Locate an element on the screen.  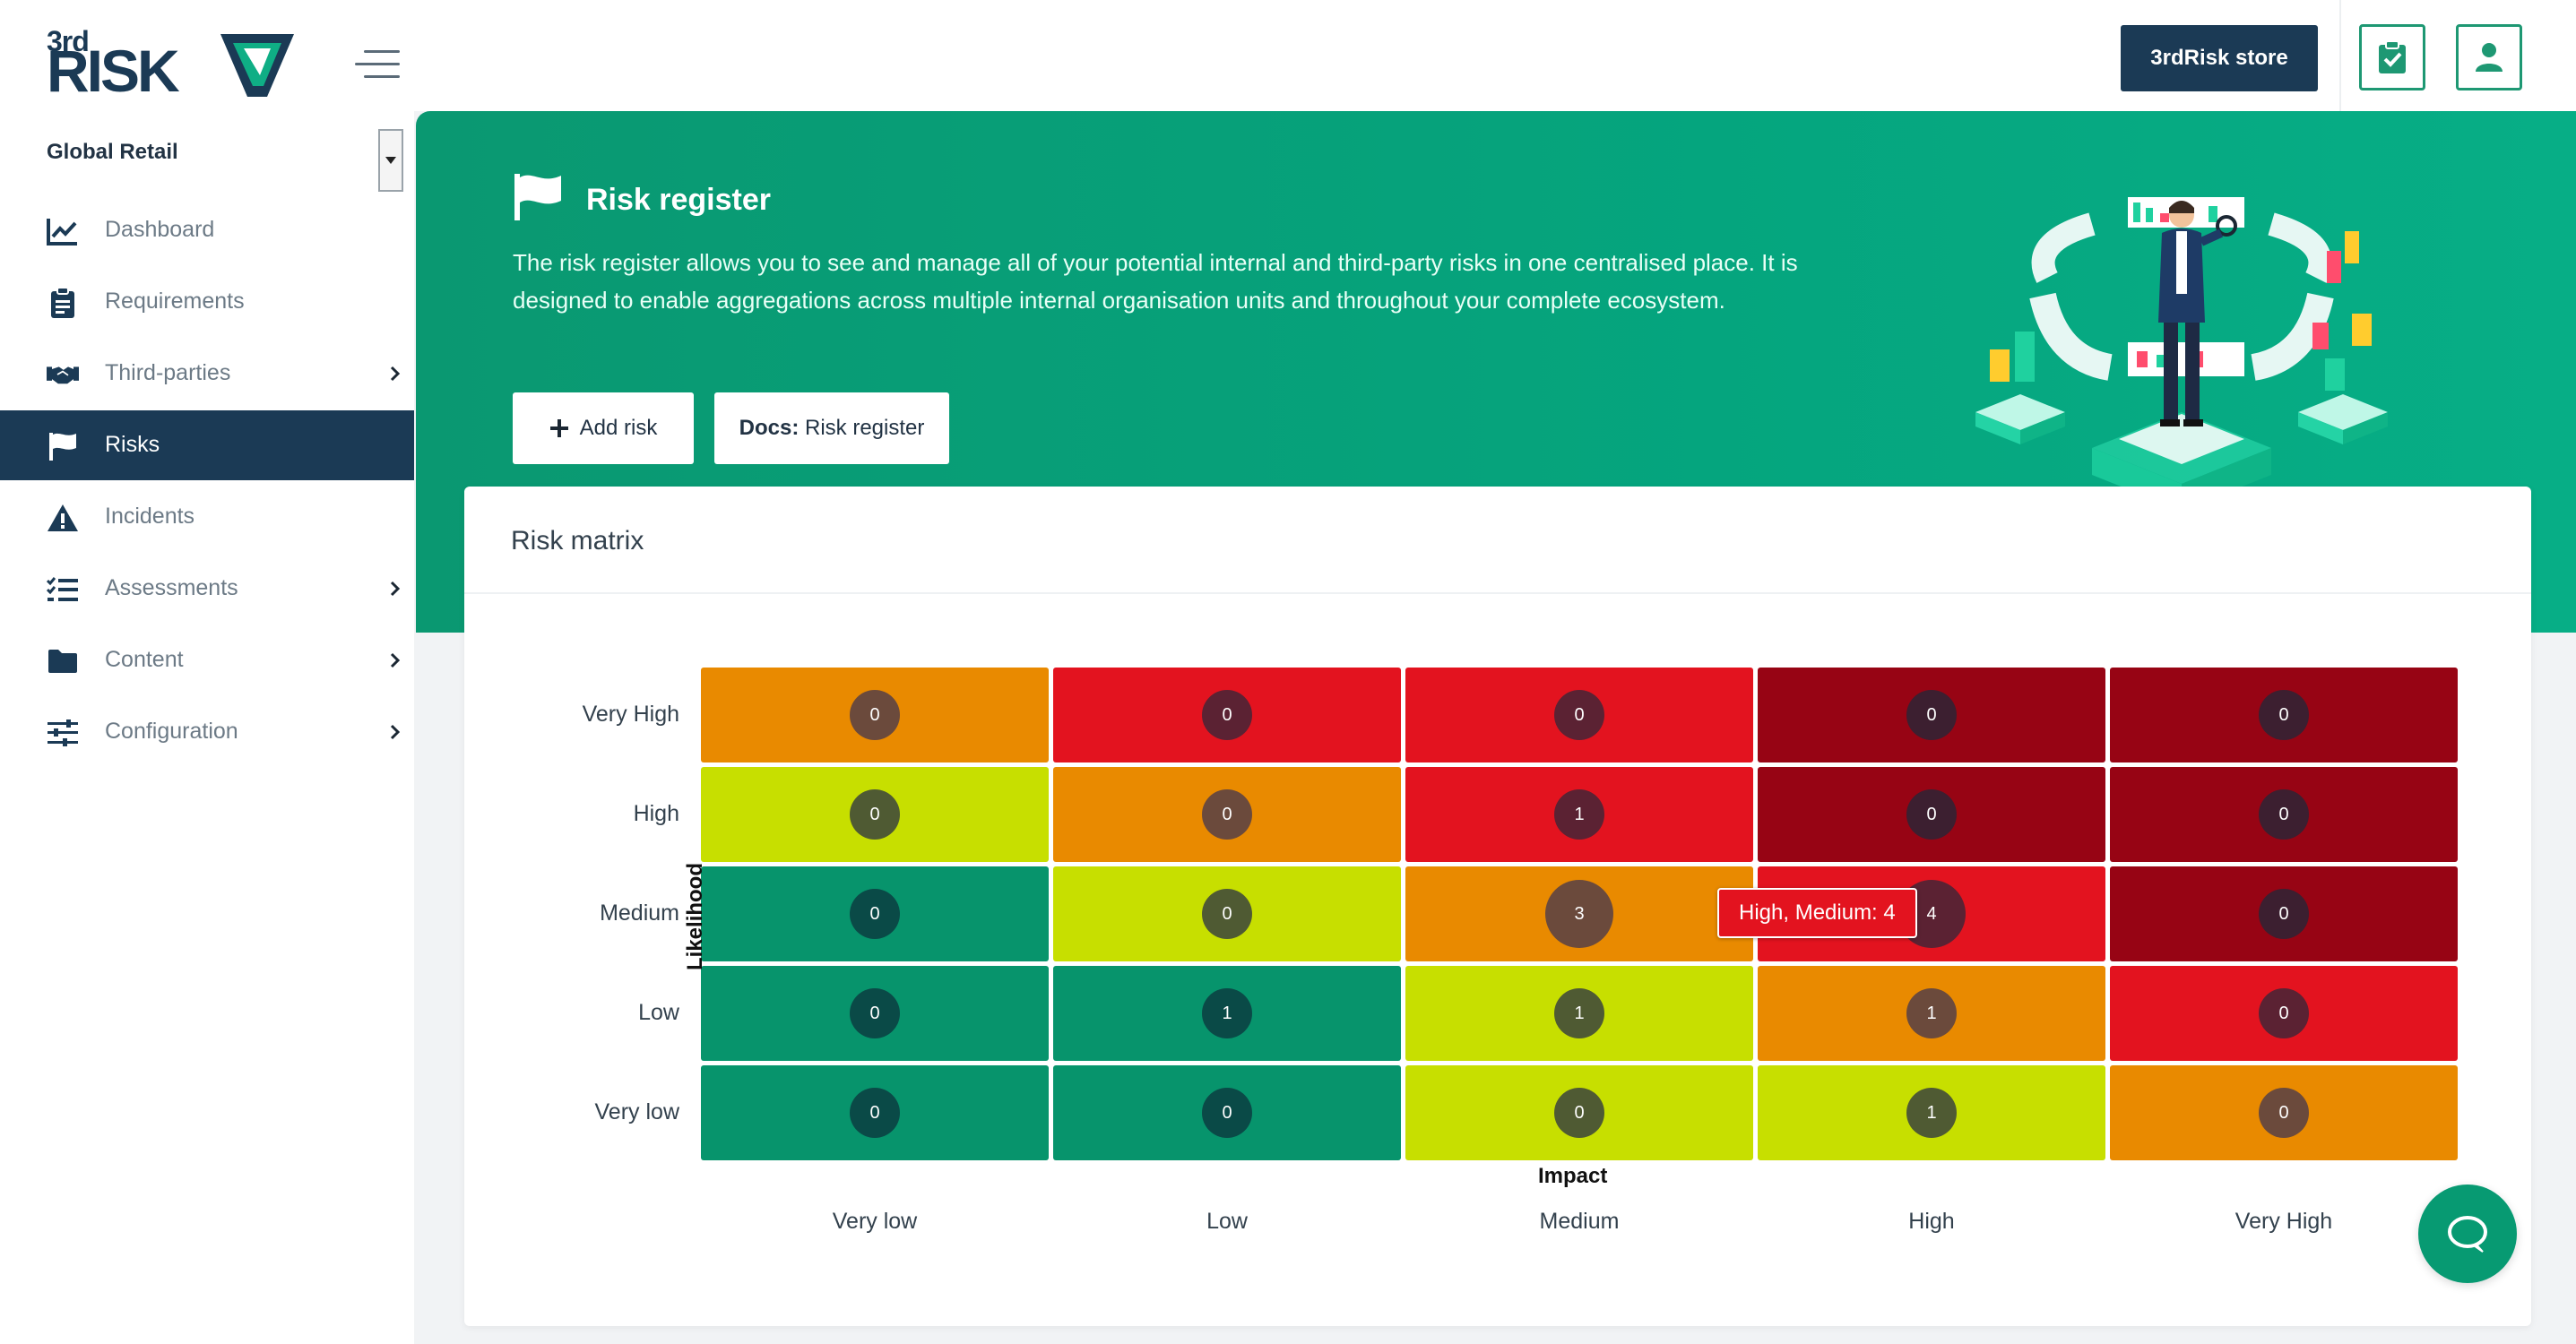
topbar-divider is located at coordinates (2340, 55).